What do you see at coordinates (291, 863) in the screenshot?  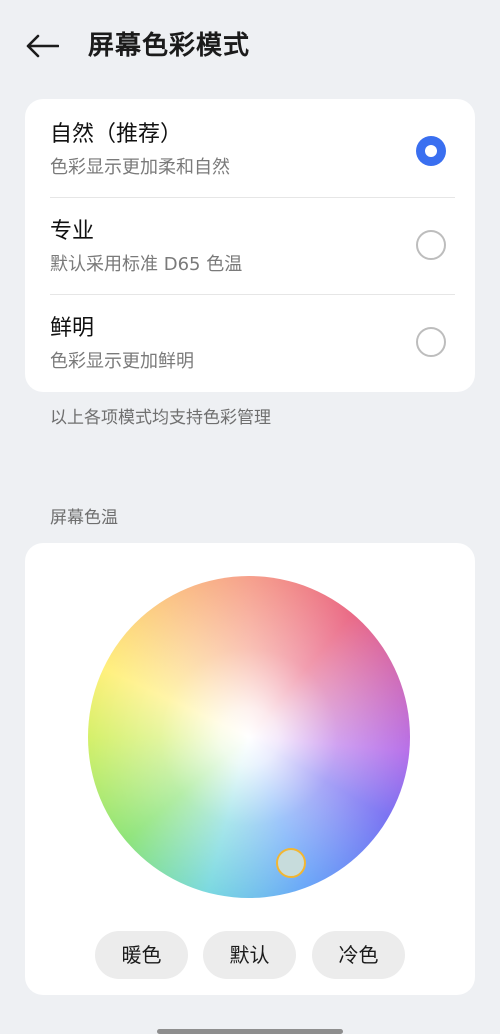 I see `color-wheel-handle` at bounding box center [291, 863].